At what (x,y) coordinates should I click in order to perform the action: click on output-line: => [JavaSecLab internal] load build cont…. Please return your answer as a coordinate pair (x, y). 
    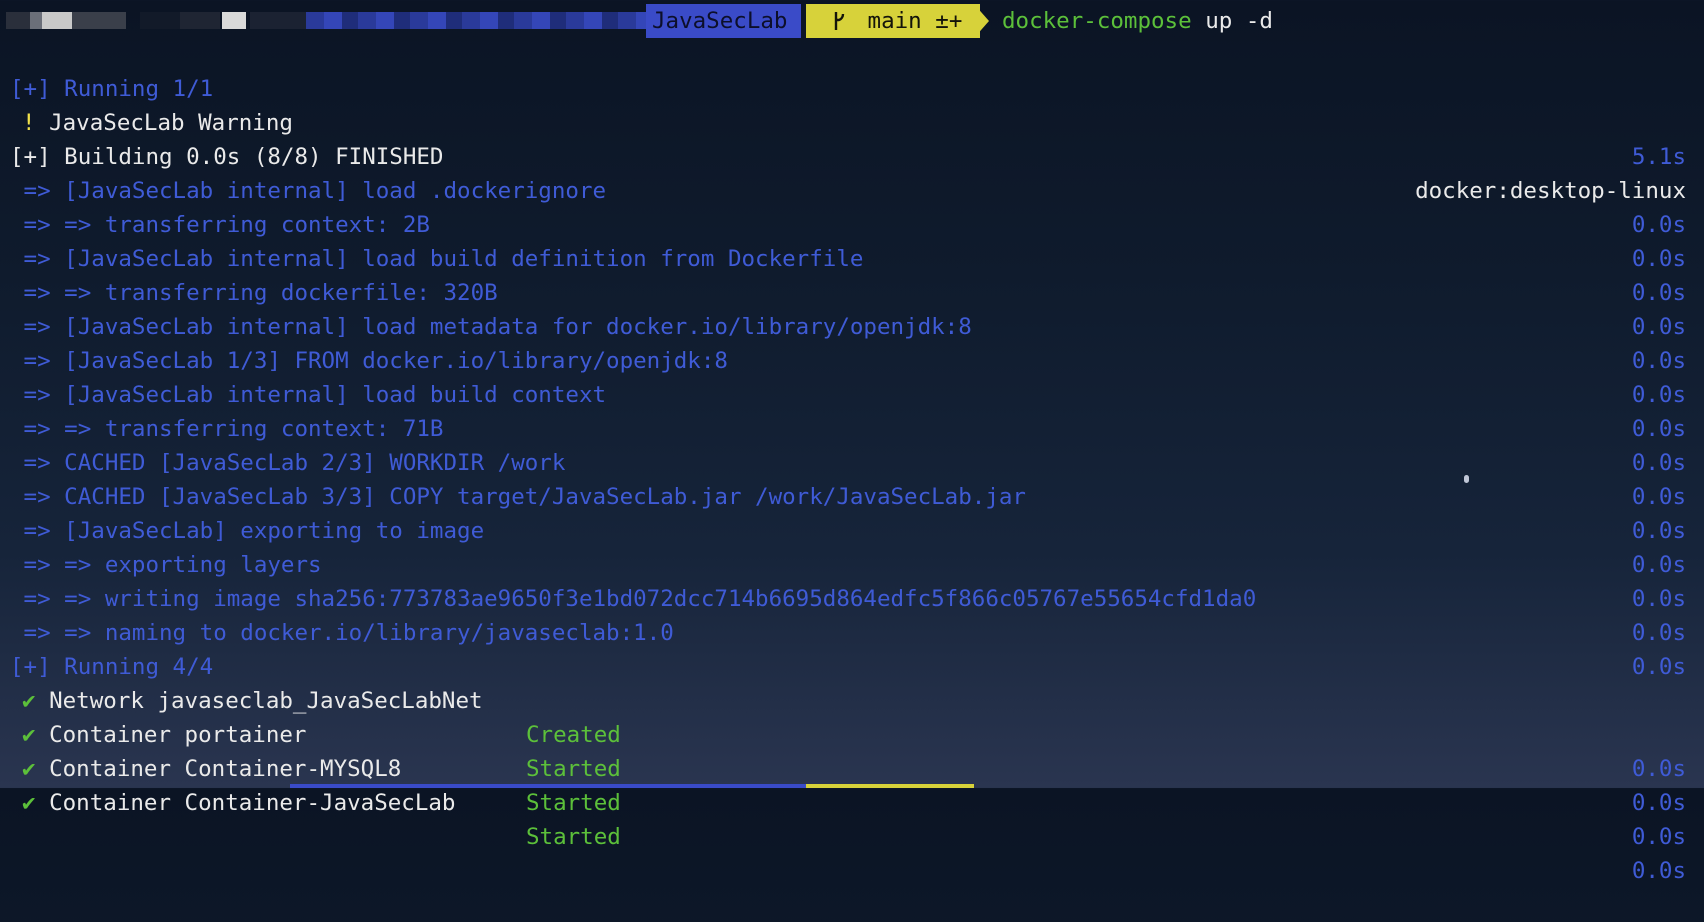
    Looking at the image, I should click on (852, 393).